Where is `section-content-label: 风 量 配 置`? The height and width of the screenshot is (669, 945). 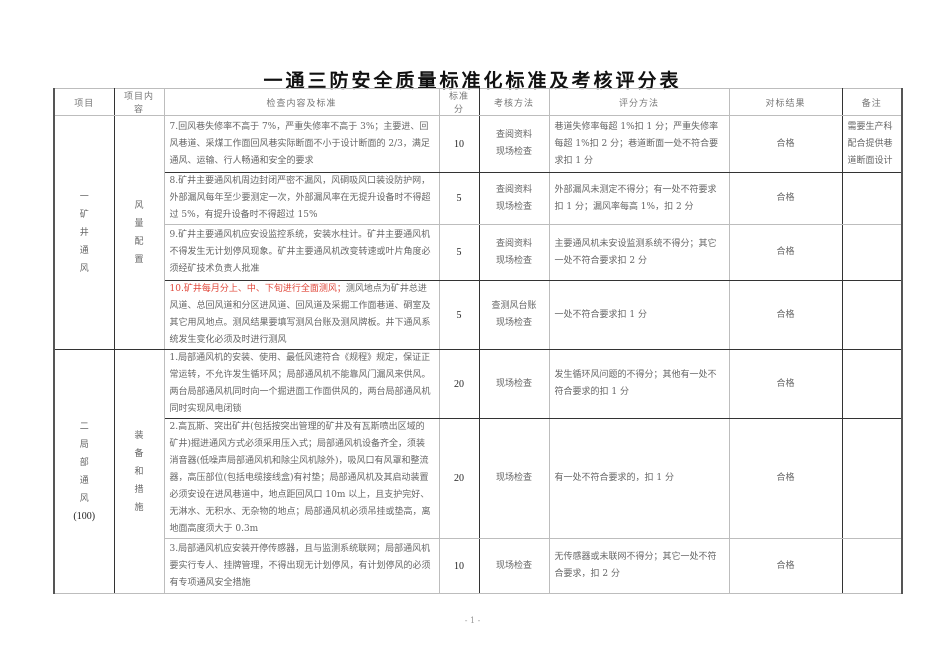 section-content-label: 风 量 配 置 is located at coordinates (139, 232).